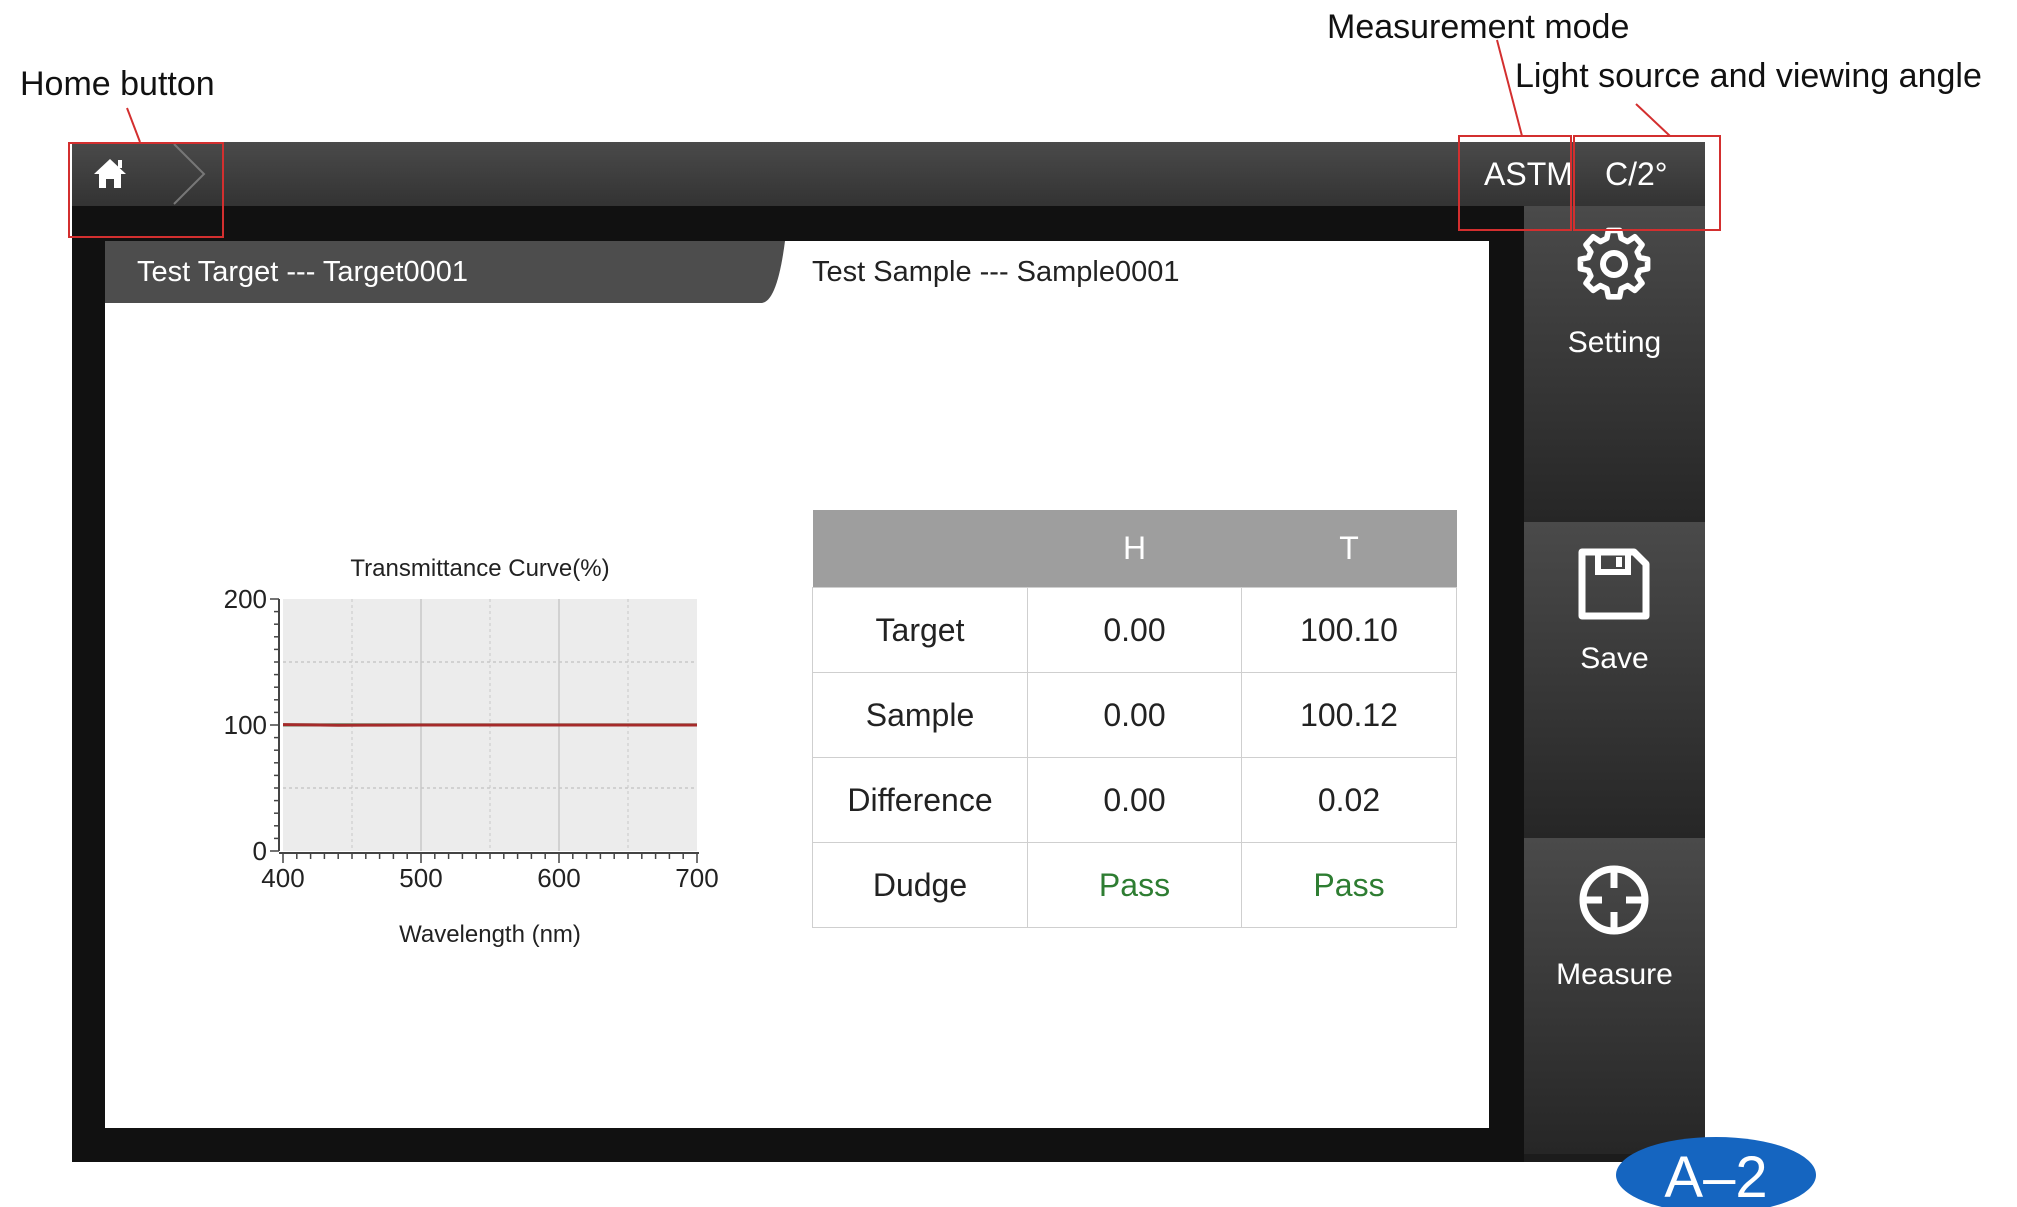 The height and width of the screenshot is (1207, 2017). I want to click on save-label: Save, so click(1614, 658).